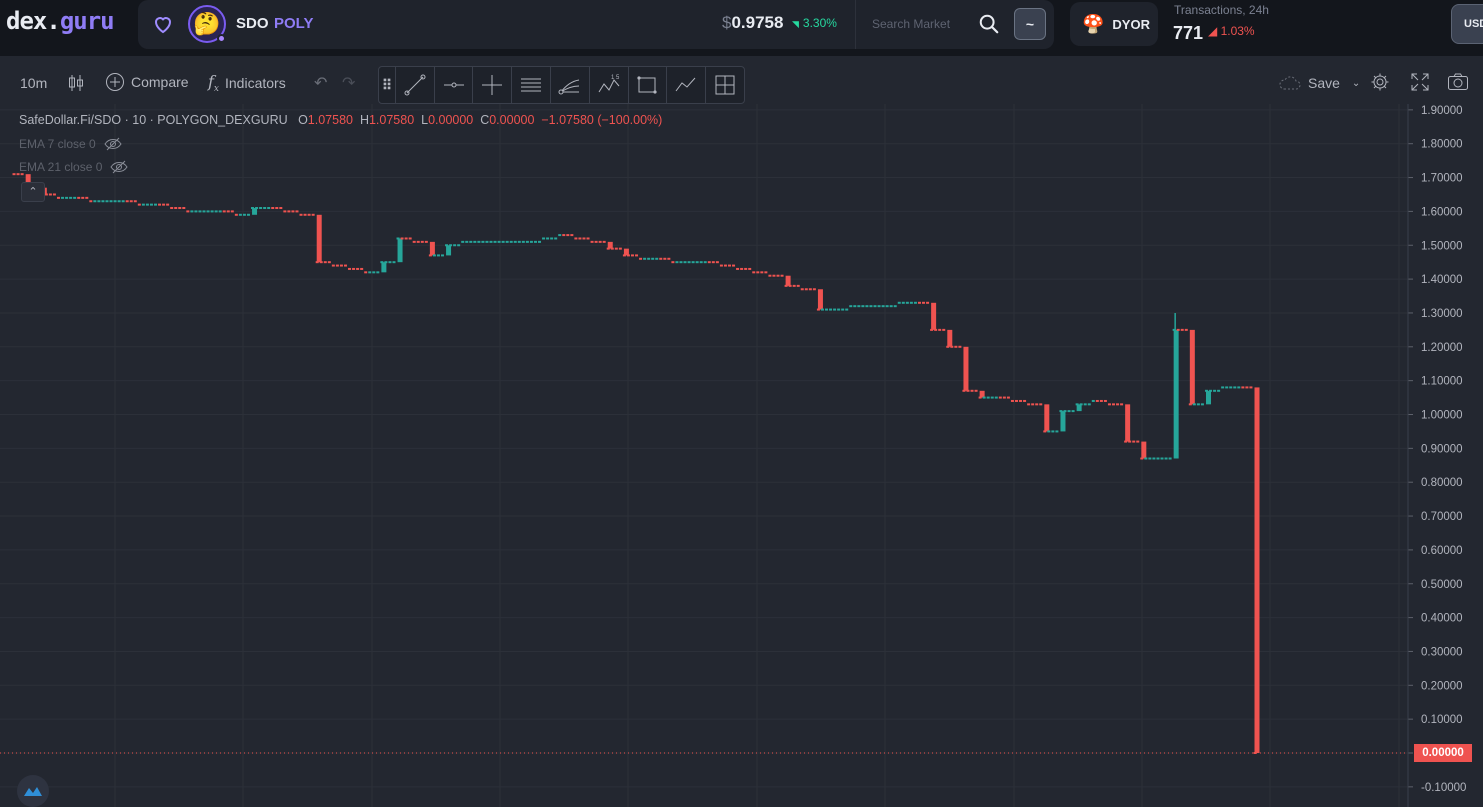  Describe the element at coordinates (647, 85) in the screenshot. I see `rectangle-tool-icon` at that location.